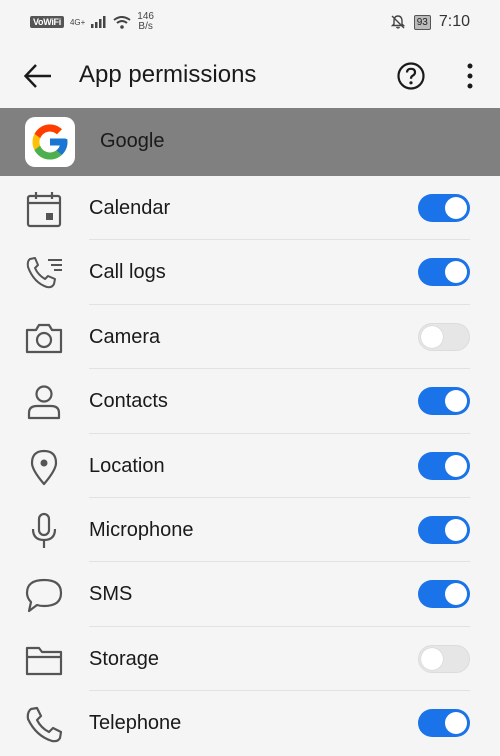 The width and height of the screenshot is (500, 756). What do you see at coordinates (98, 22) in the screenshot?
I see `signal-icon` at bounding box center [98, 22].